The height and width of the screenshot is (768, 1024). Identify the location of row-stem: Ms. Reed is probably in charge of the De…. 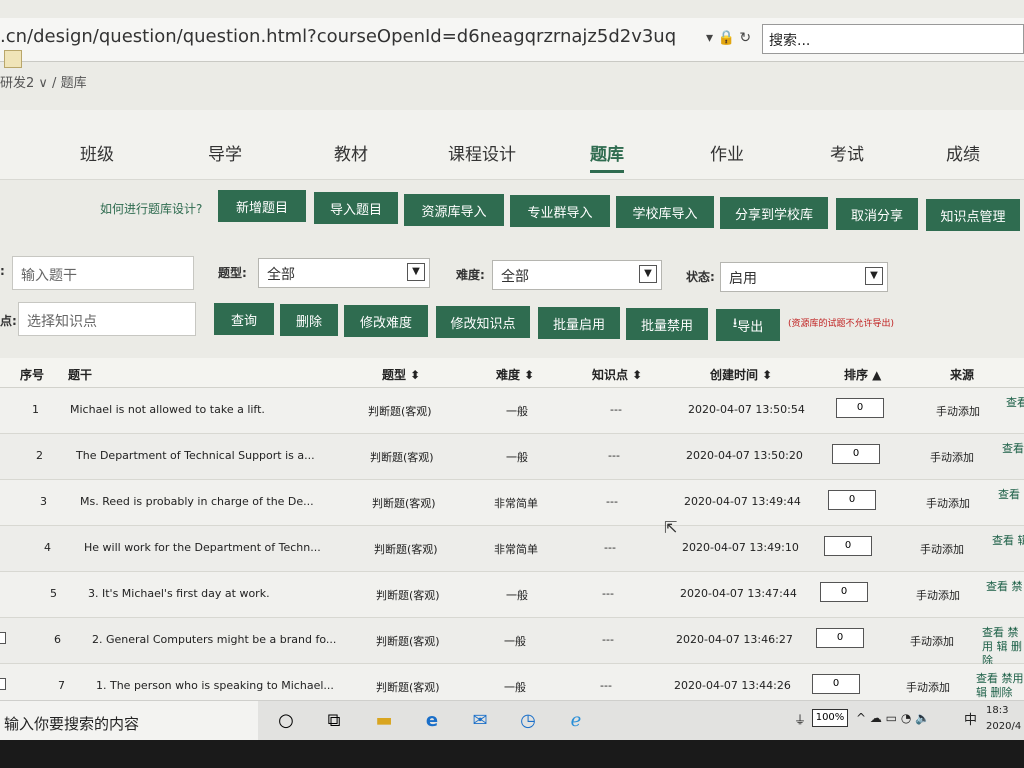
(197, 501).